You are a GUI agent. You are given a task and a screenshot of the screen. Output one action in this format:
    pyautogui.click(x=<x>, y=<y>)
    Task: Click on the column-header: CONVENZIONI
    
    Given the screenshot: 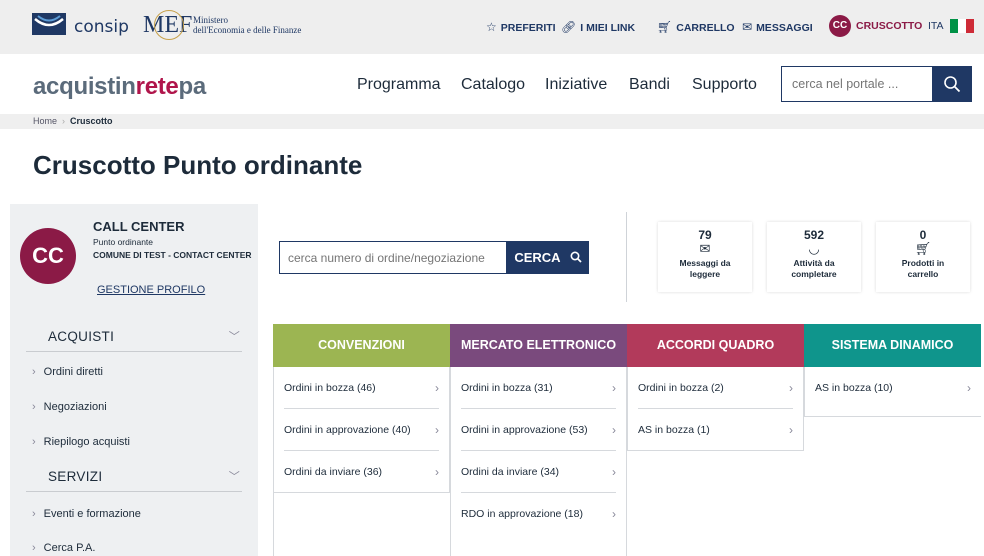 What is the action you would take?
    pyautogui.click(x=361, y=345)
    